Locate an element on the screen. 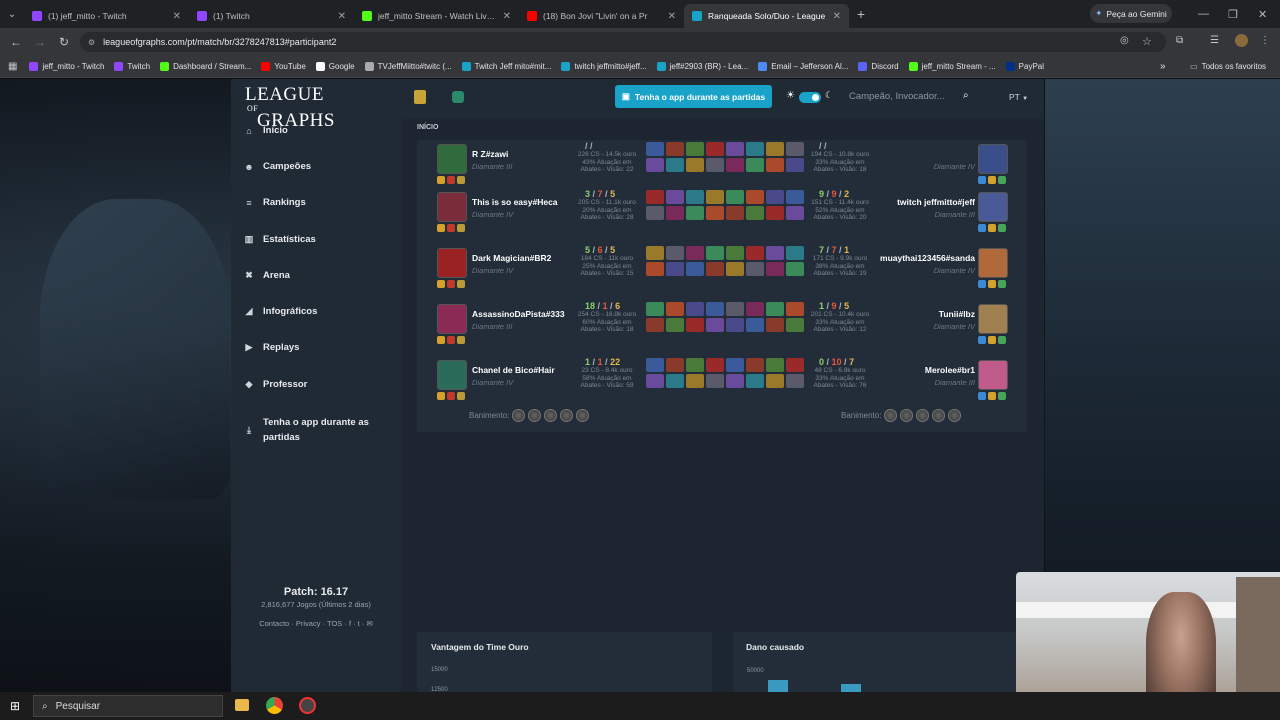 The height and width of the screenshot is (720, 1280). mail-icon: ✉ is located at coordinates (370, 623).